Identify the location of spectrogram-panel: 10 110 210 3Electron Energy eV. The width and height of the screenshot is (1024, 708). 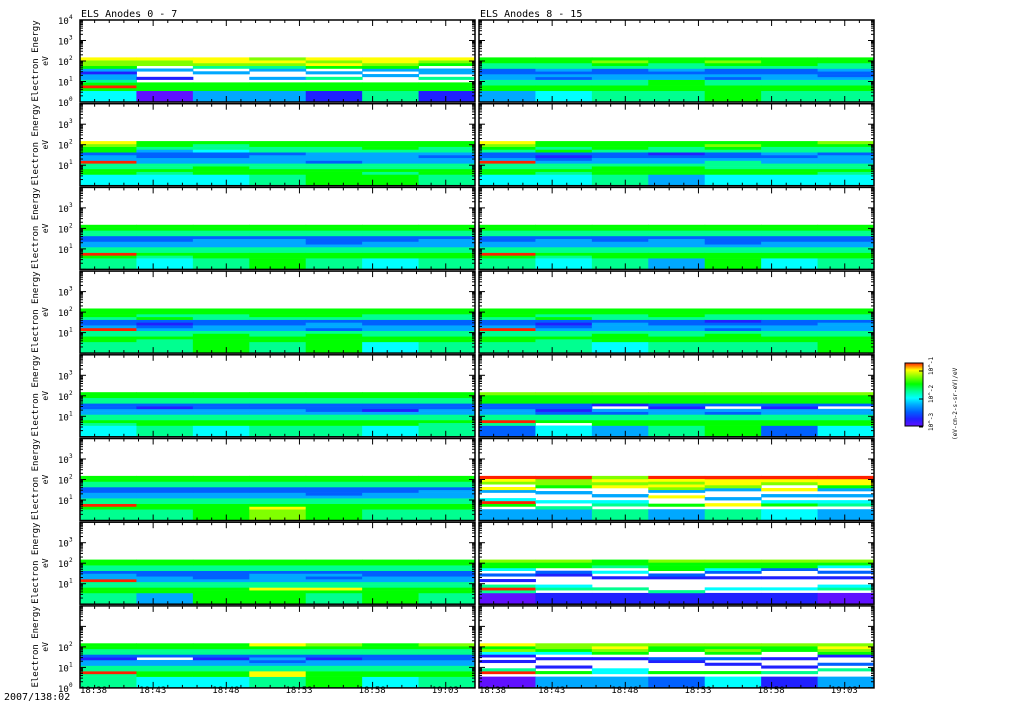
(253, 479).